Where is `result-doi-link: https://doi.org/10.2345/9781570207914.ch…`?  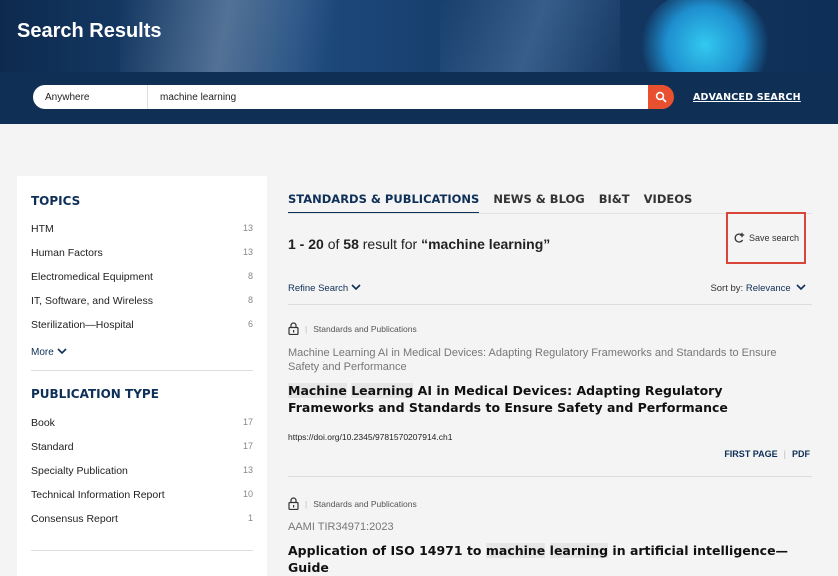 result-doi-link: https://doi.org/10.2345/9781570207914.ch… is located at coordinates (370, 437).